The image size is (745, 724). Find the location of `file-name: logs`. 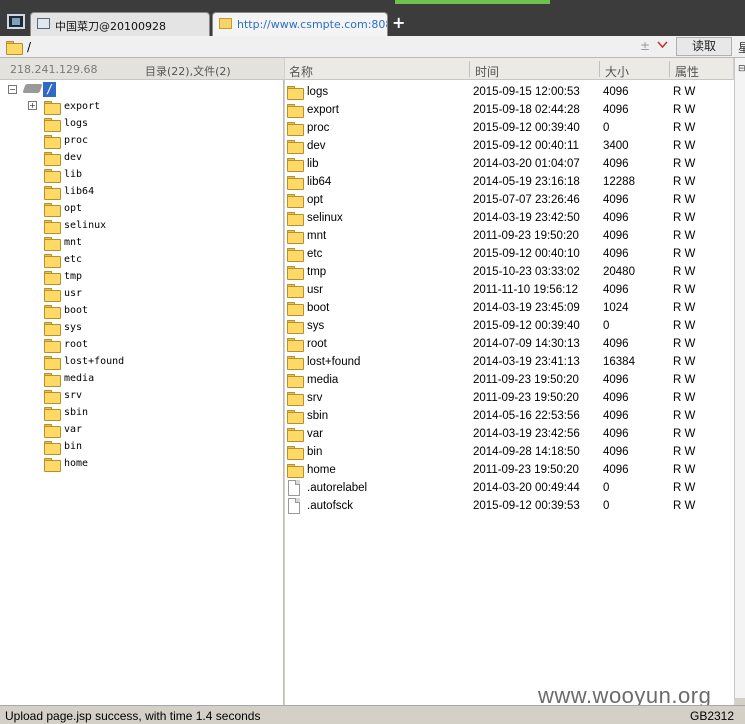

file-name: logs is located at coordinates (318, 92).